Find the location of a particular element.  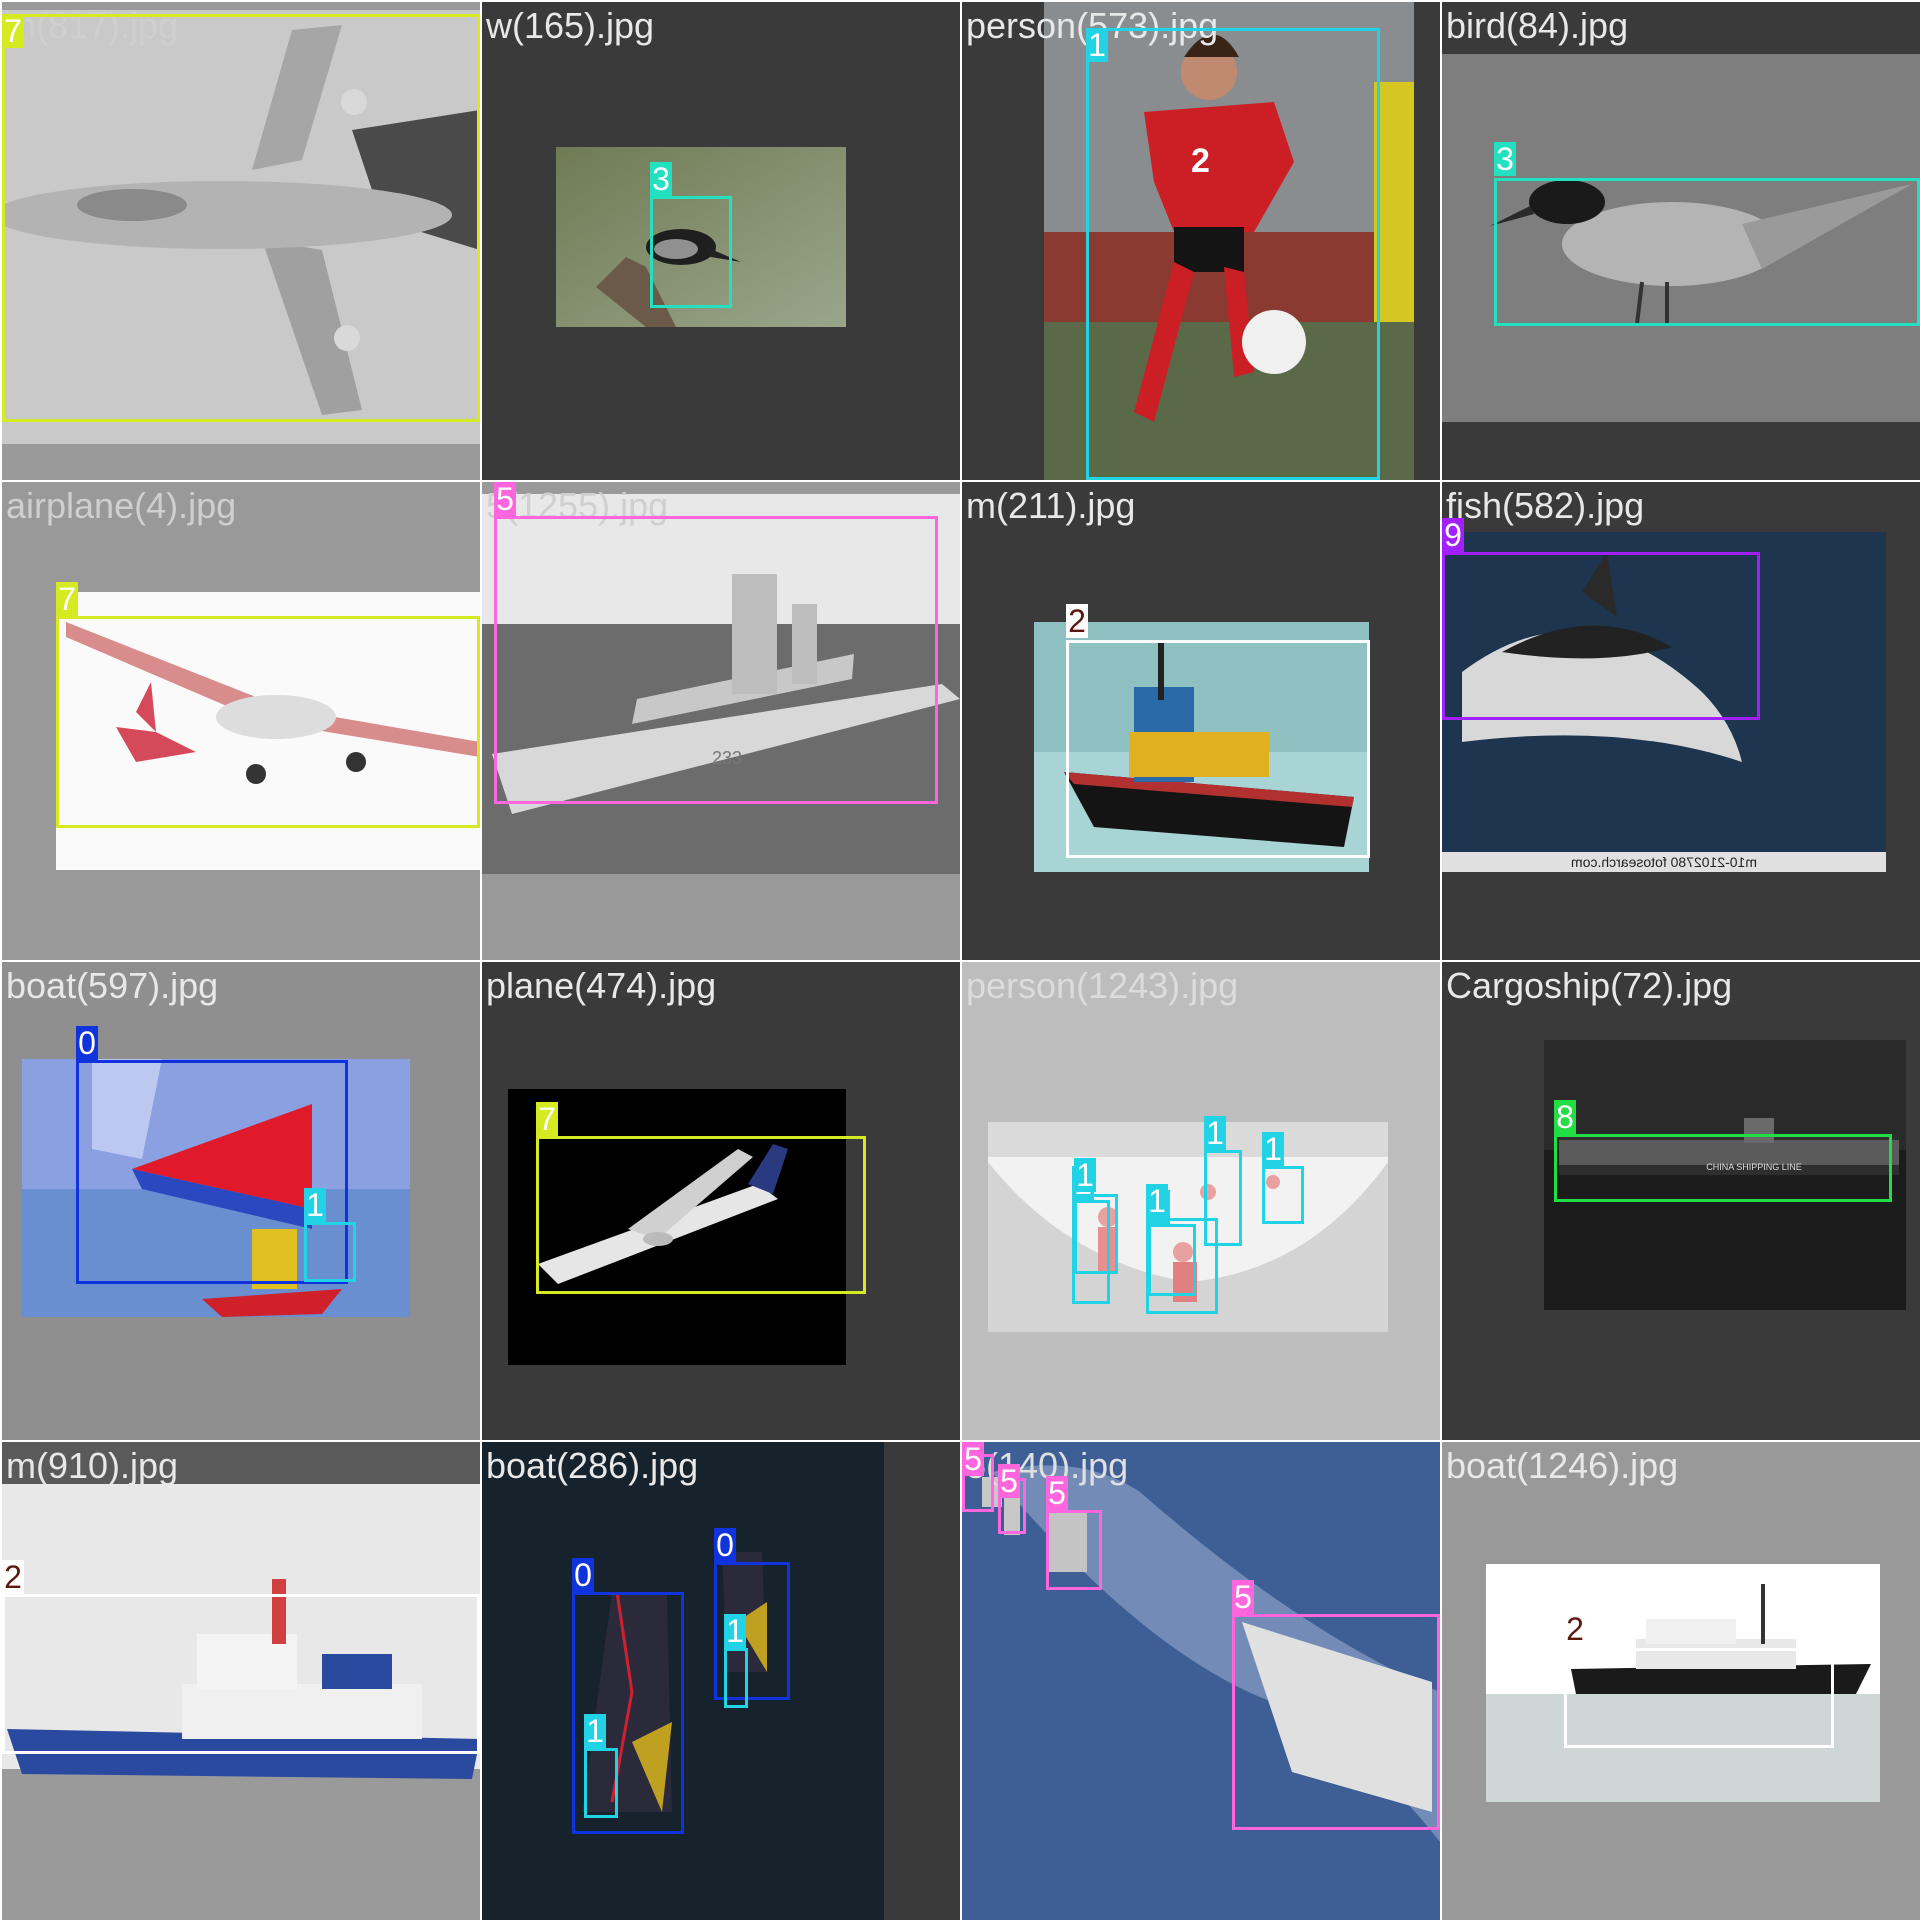

tile-filename: fish(582).jpg is located at coordinates (1545, 505).